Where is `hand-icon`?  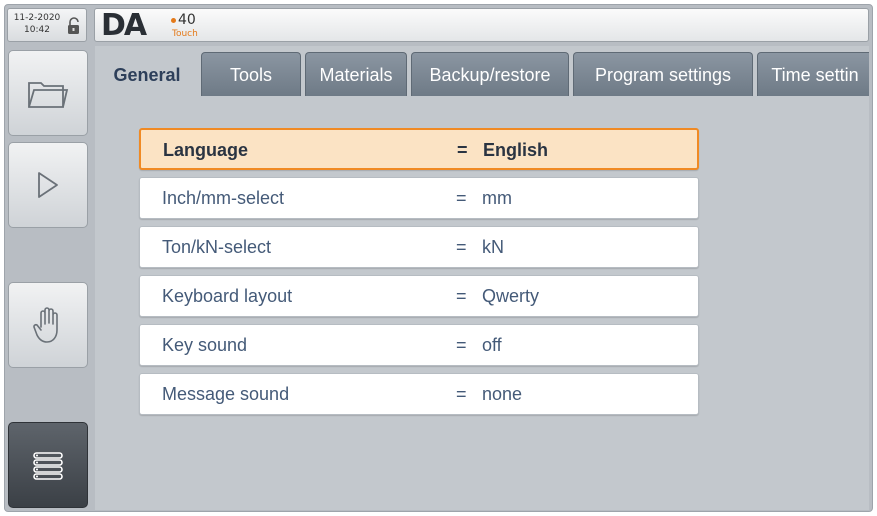
hand-icon is located at coordinates (48, 325).